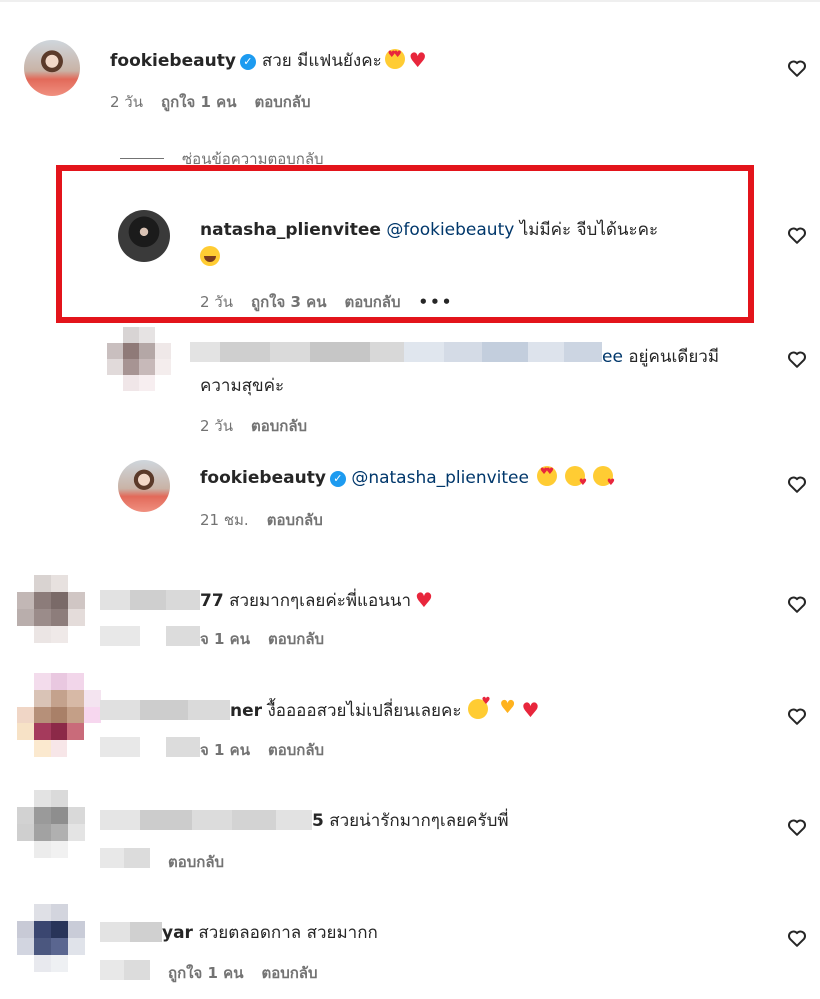  I want to click on hide-replies-button: ซ่อนข้อความตอบกลับ, so click(222, 156).